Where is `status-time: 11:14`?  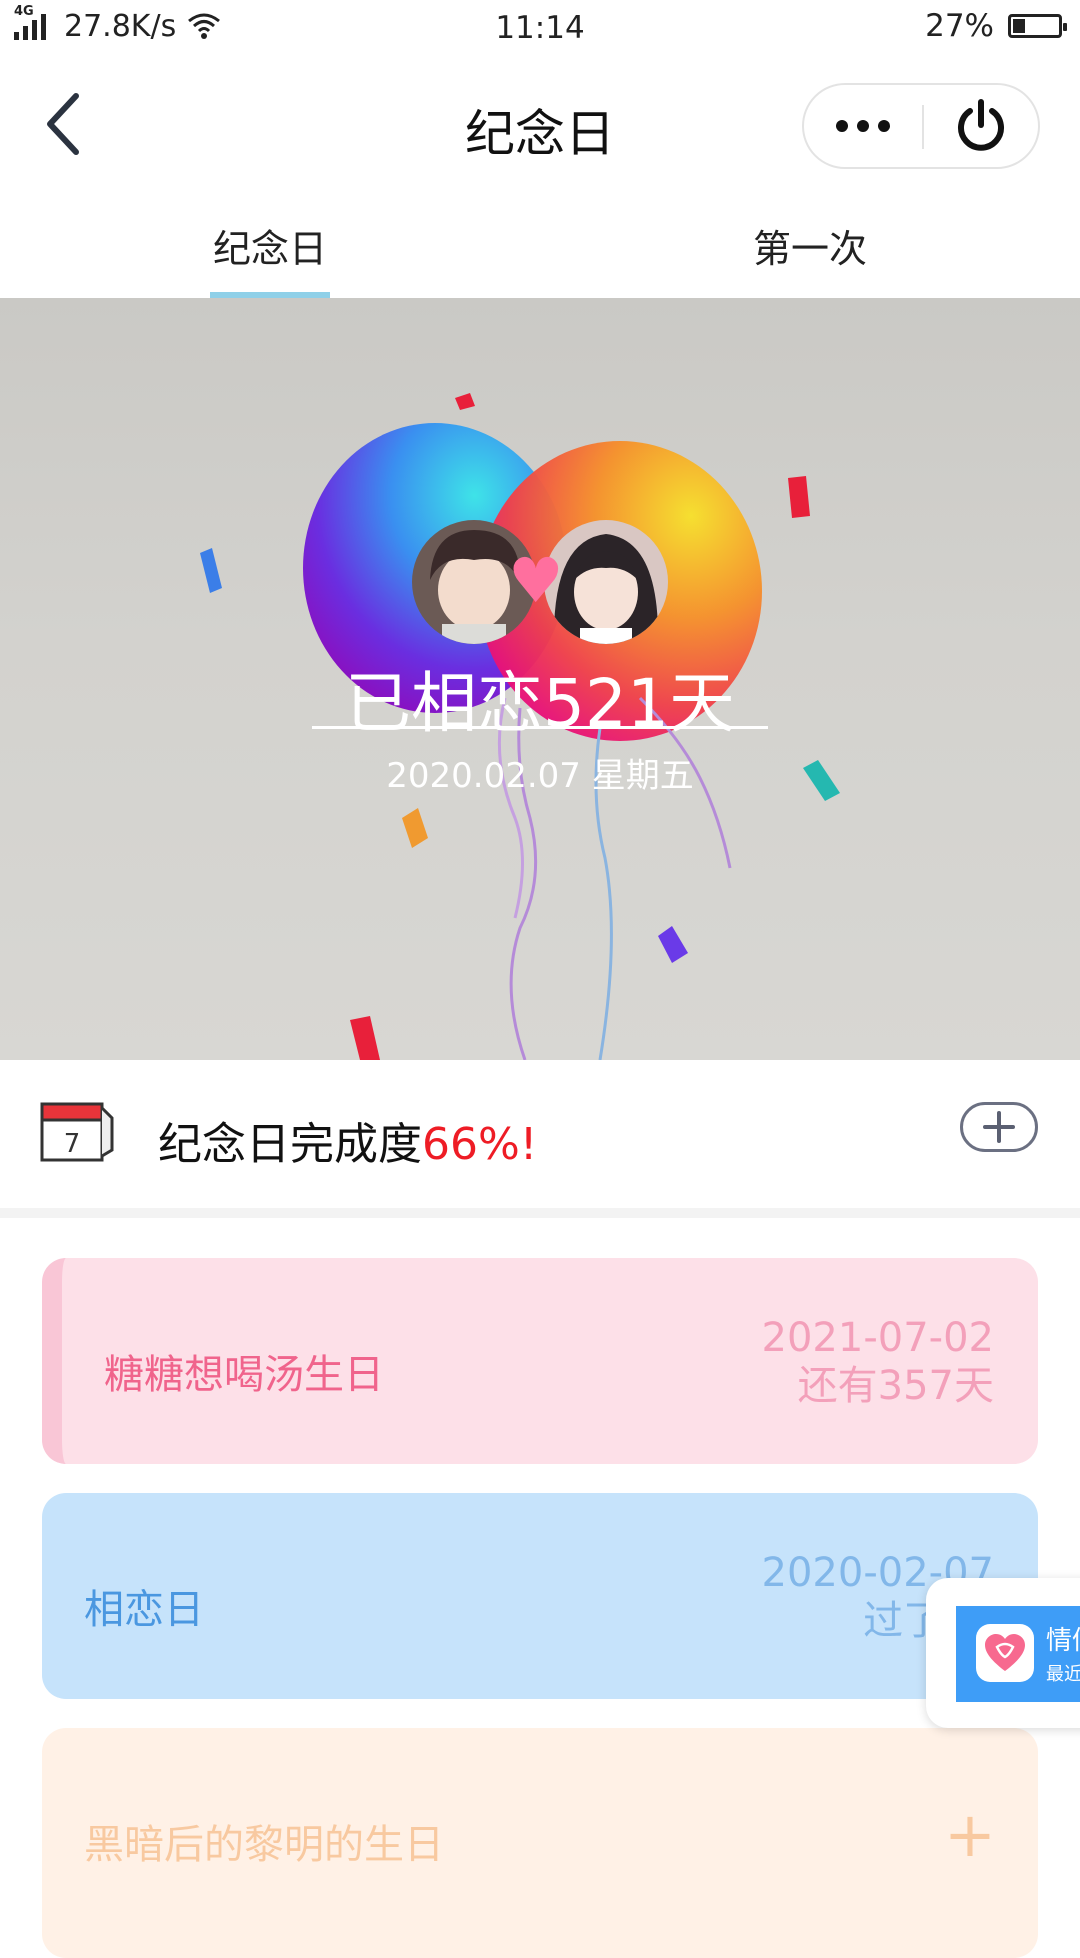
status-time: 11:14 is located at coordinates (540, 28).